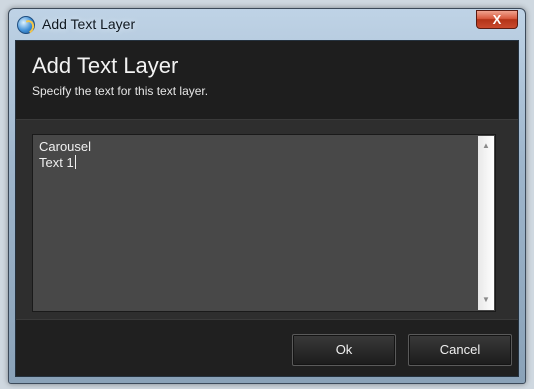  I want to click on close-button: X, so click(497, 19).